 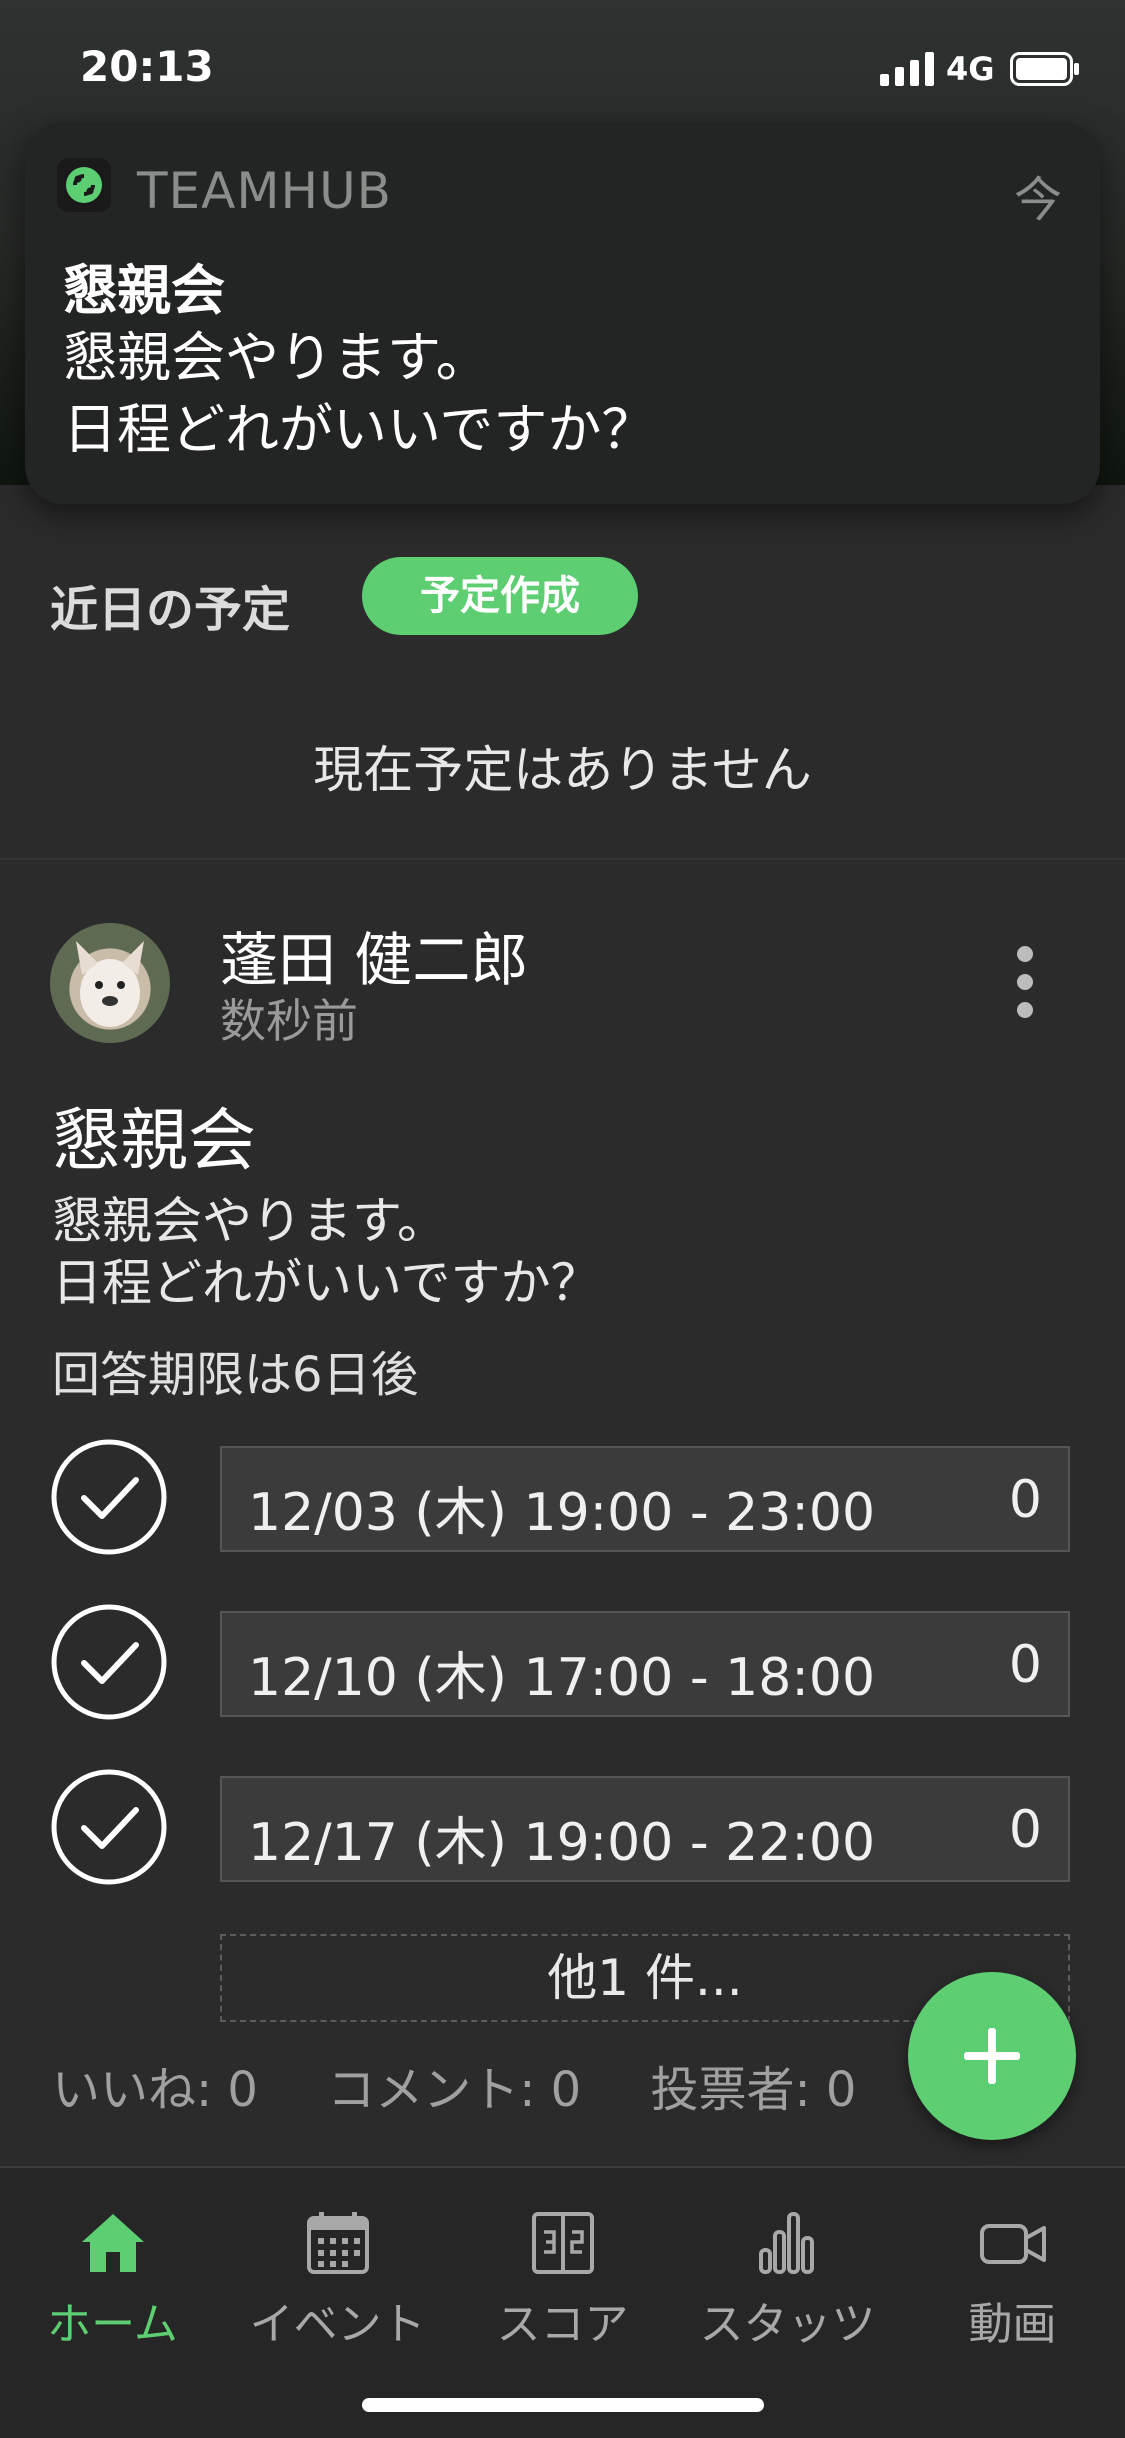 I want to click on tab-video: 動画, so click(x=1012, y=2283).